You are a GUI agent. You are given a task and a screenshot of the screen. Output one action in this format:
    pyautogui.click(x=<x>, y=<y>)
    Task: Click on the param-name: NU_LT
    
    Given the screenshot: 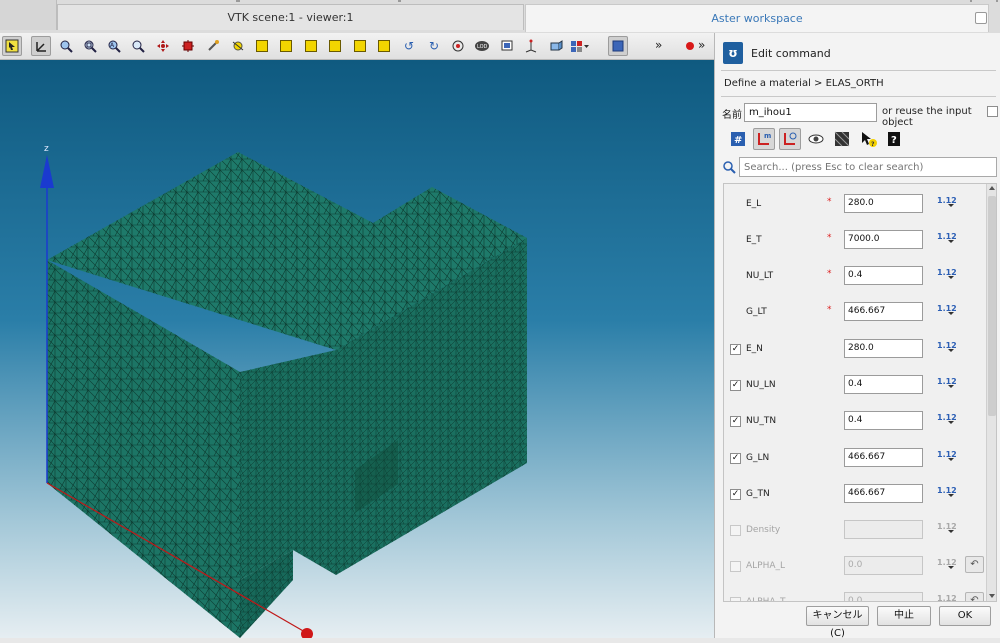 What is the action you would take?
    pyautogui.click(x=760, y=276)
    